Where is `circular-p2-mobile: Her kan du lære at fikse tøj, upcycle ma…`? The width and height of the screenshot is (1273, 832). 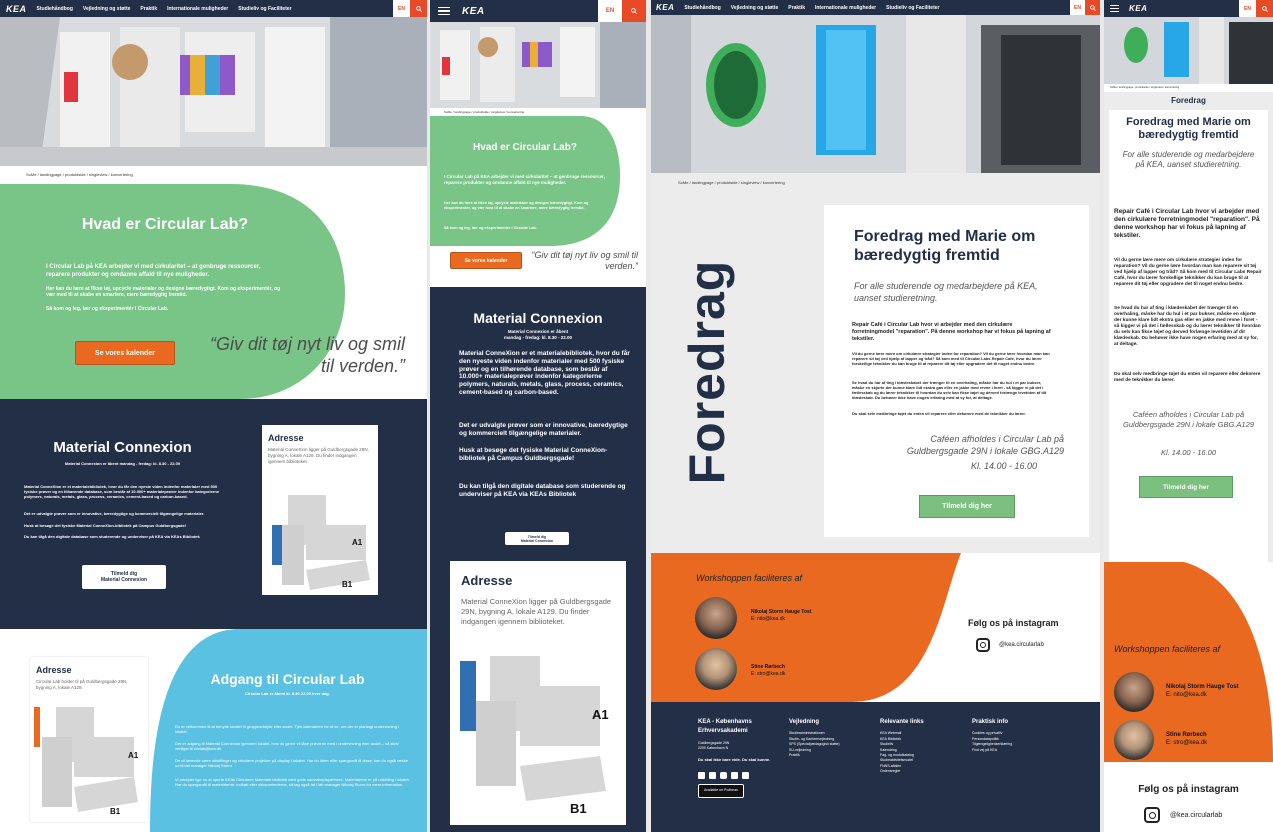
circular-p2-mobile: Her kan du lære at fikse tøj, upcycle ma… is located at coordinates (516, 205).